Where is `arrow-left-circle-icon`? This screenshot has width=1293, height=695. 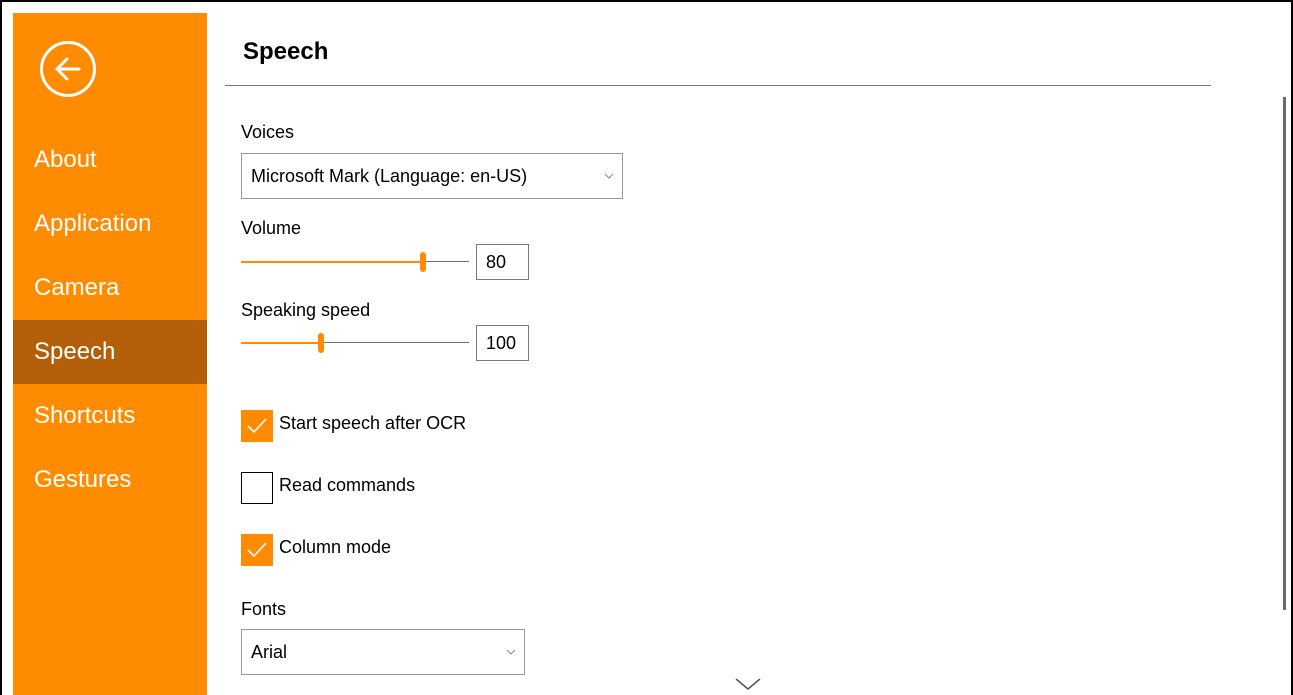 arrow-left-circle-icon is located at coordinates (68, 69).